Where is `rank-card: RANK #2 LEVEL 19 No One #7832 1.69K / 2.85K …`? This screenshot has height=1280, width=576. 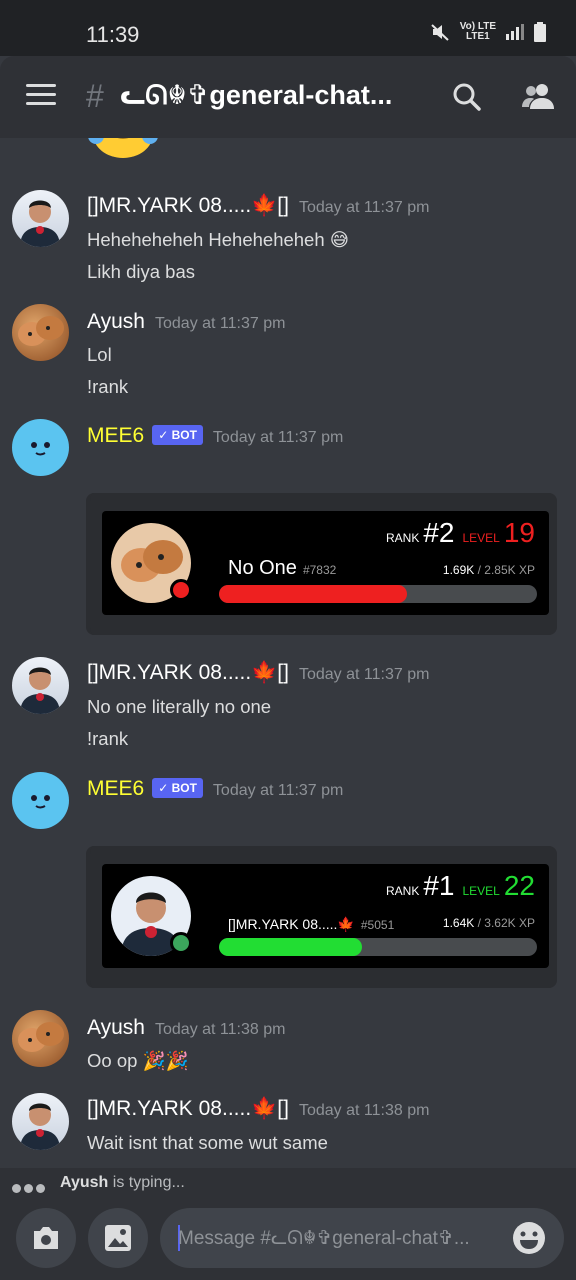
rank-card: RANK #2 LEVEL 19 No One #7832 1.69K / 2.85K … is located at coordinates (325, 563).